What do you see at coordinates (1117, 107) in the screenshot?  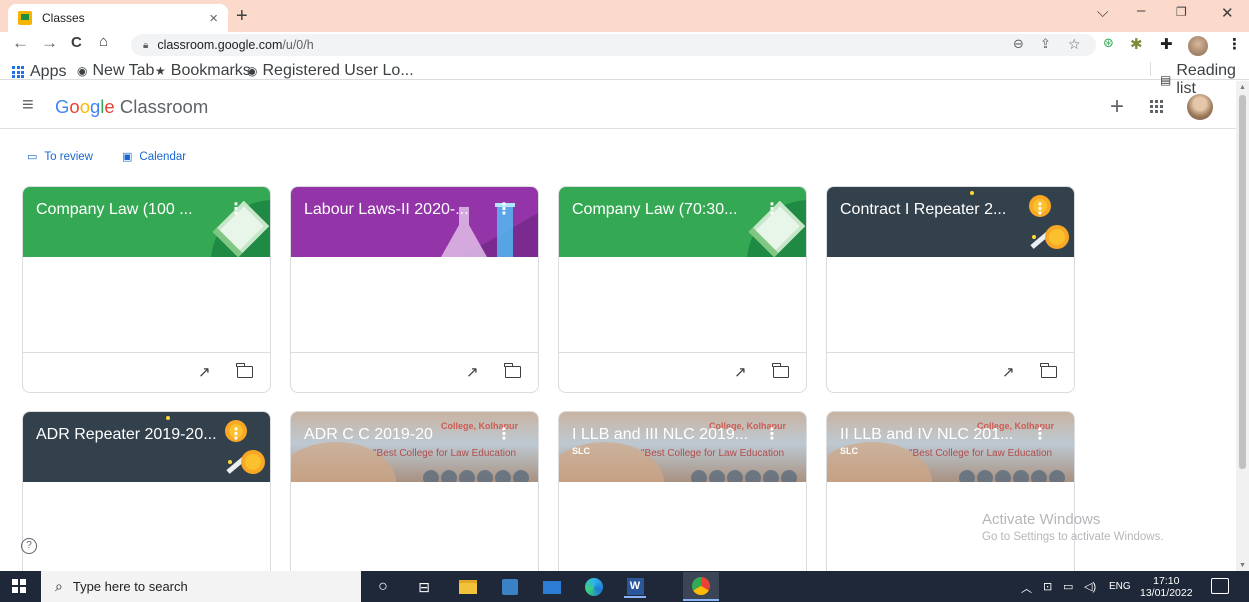 I see `add-class-icon: +` at bounding box center [1117, 107].